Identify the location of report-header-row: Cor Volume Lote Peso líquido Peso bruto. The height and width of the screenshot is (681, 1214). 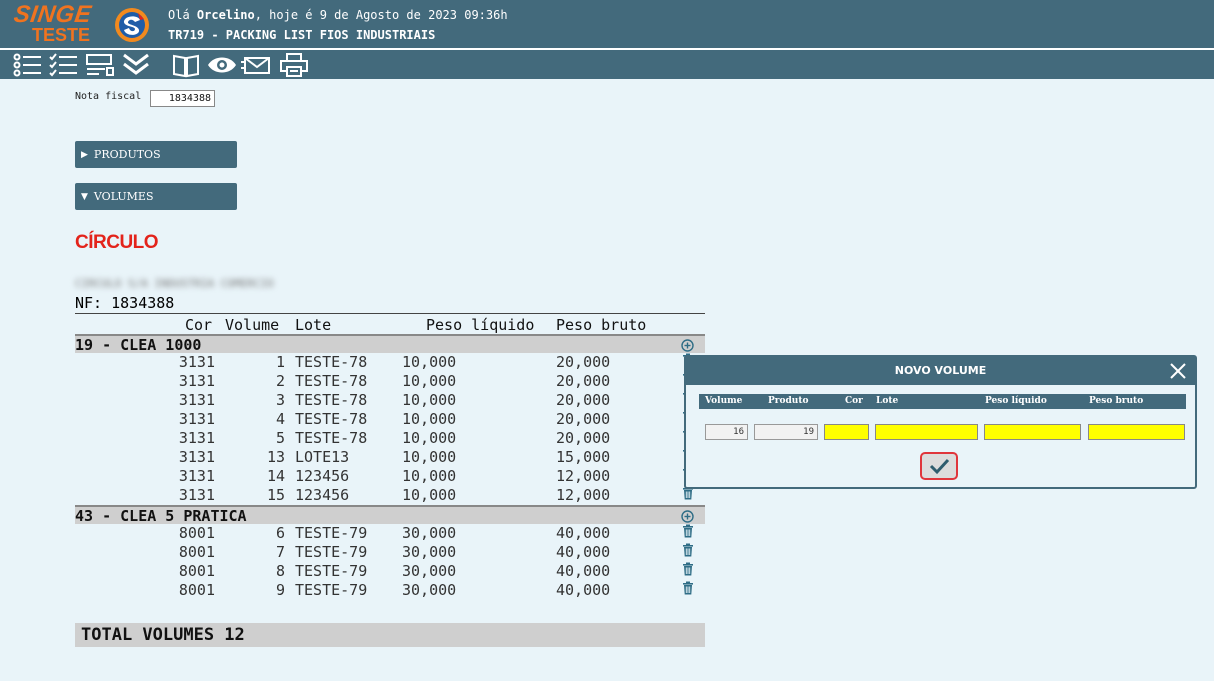
(390, 323).